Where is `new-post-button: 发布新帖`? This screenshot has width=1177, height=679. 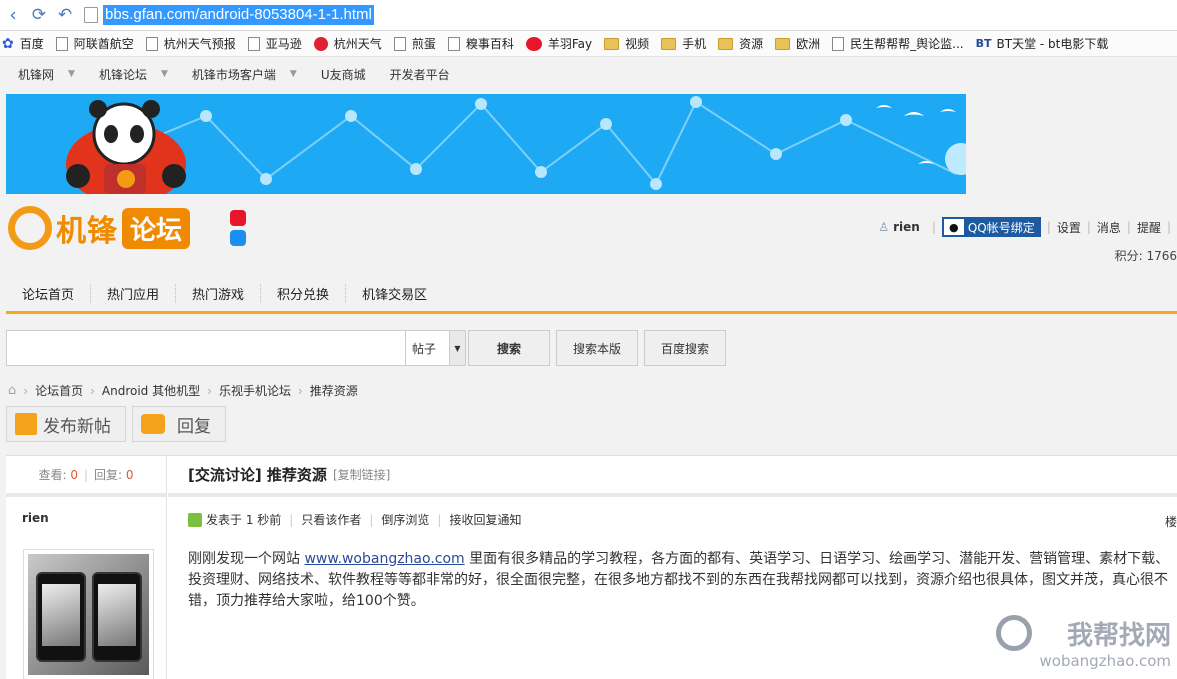 new-post-button: 发布新帖 is located at coordinates (66, 424).